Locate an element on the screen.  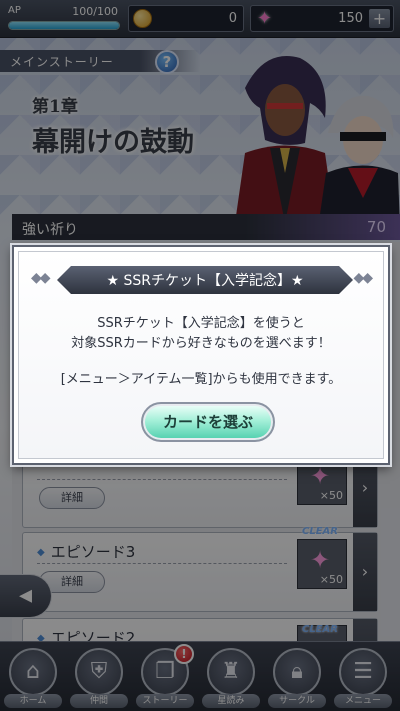
choose-card-button: カードを選ぶ is located at coordinates (208, 422).